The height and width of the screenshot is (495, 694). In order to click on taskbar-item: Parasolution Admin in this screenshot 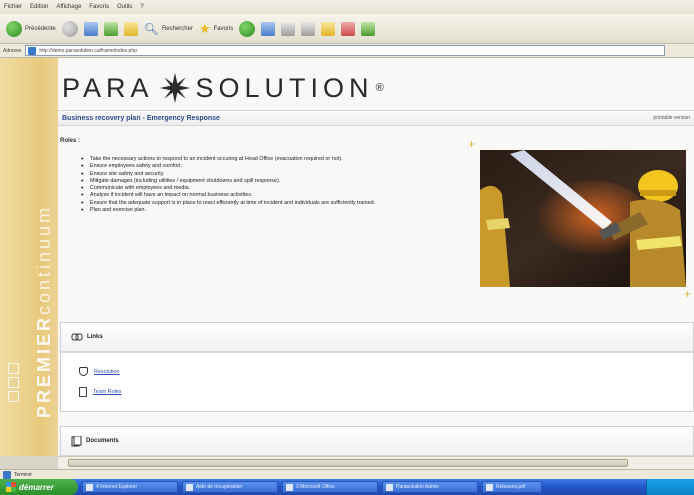, I will do `click(430, 487)`.